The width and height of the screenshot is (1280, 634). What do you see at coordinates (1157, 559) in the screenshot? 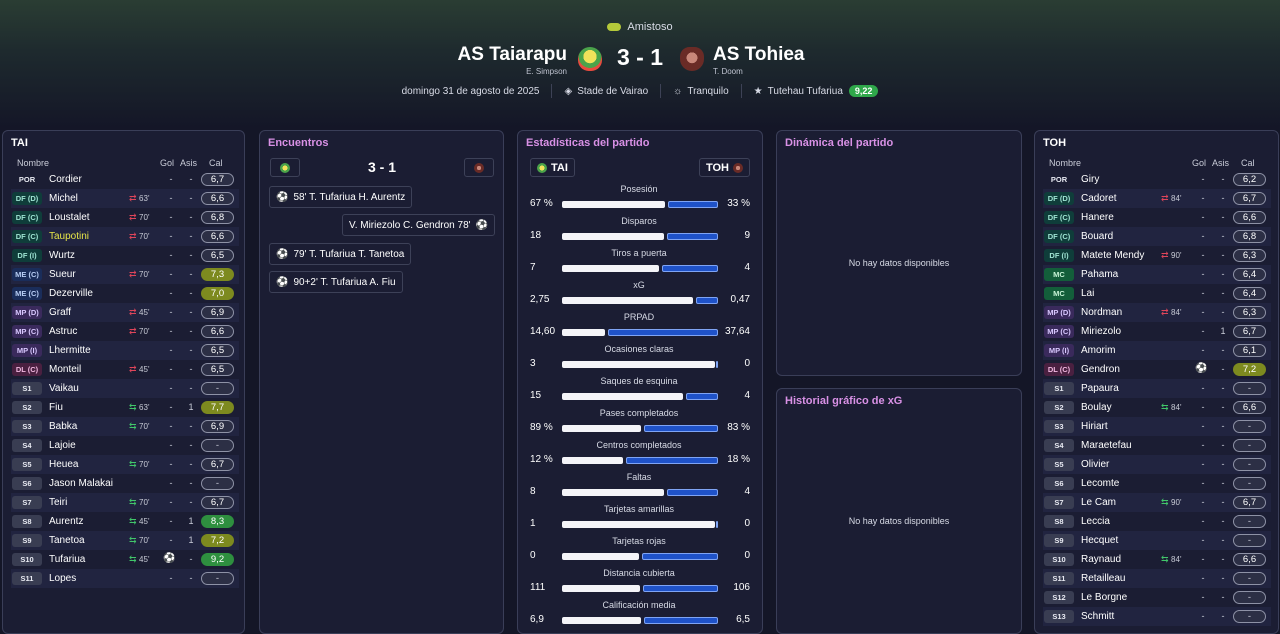
I see `player-row: S10 Raynaud ⇆ 84' - -6,6` at bounding box center [1157, 559].